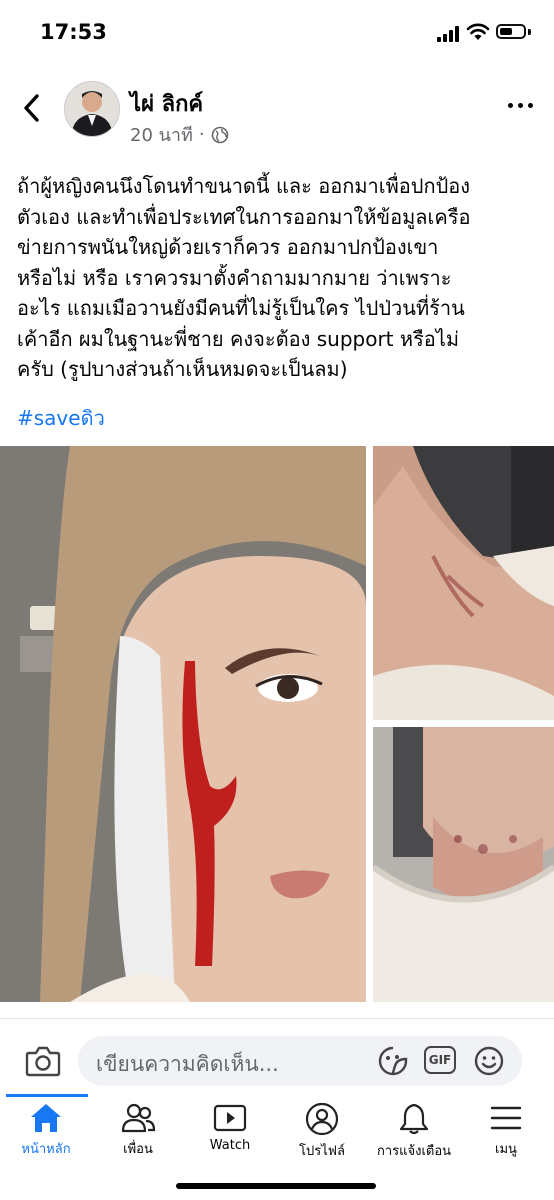  I want to click on photo-neck-illustration, so click(463, 583).